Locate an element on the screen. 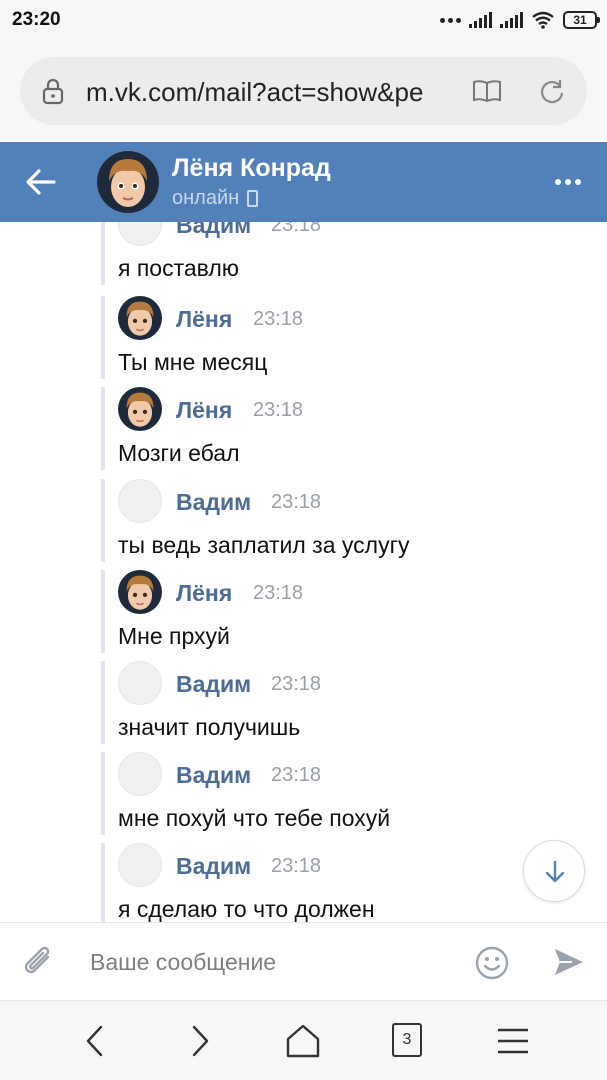  battery-icon: 31 is located at coordinates (581, 20).